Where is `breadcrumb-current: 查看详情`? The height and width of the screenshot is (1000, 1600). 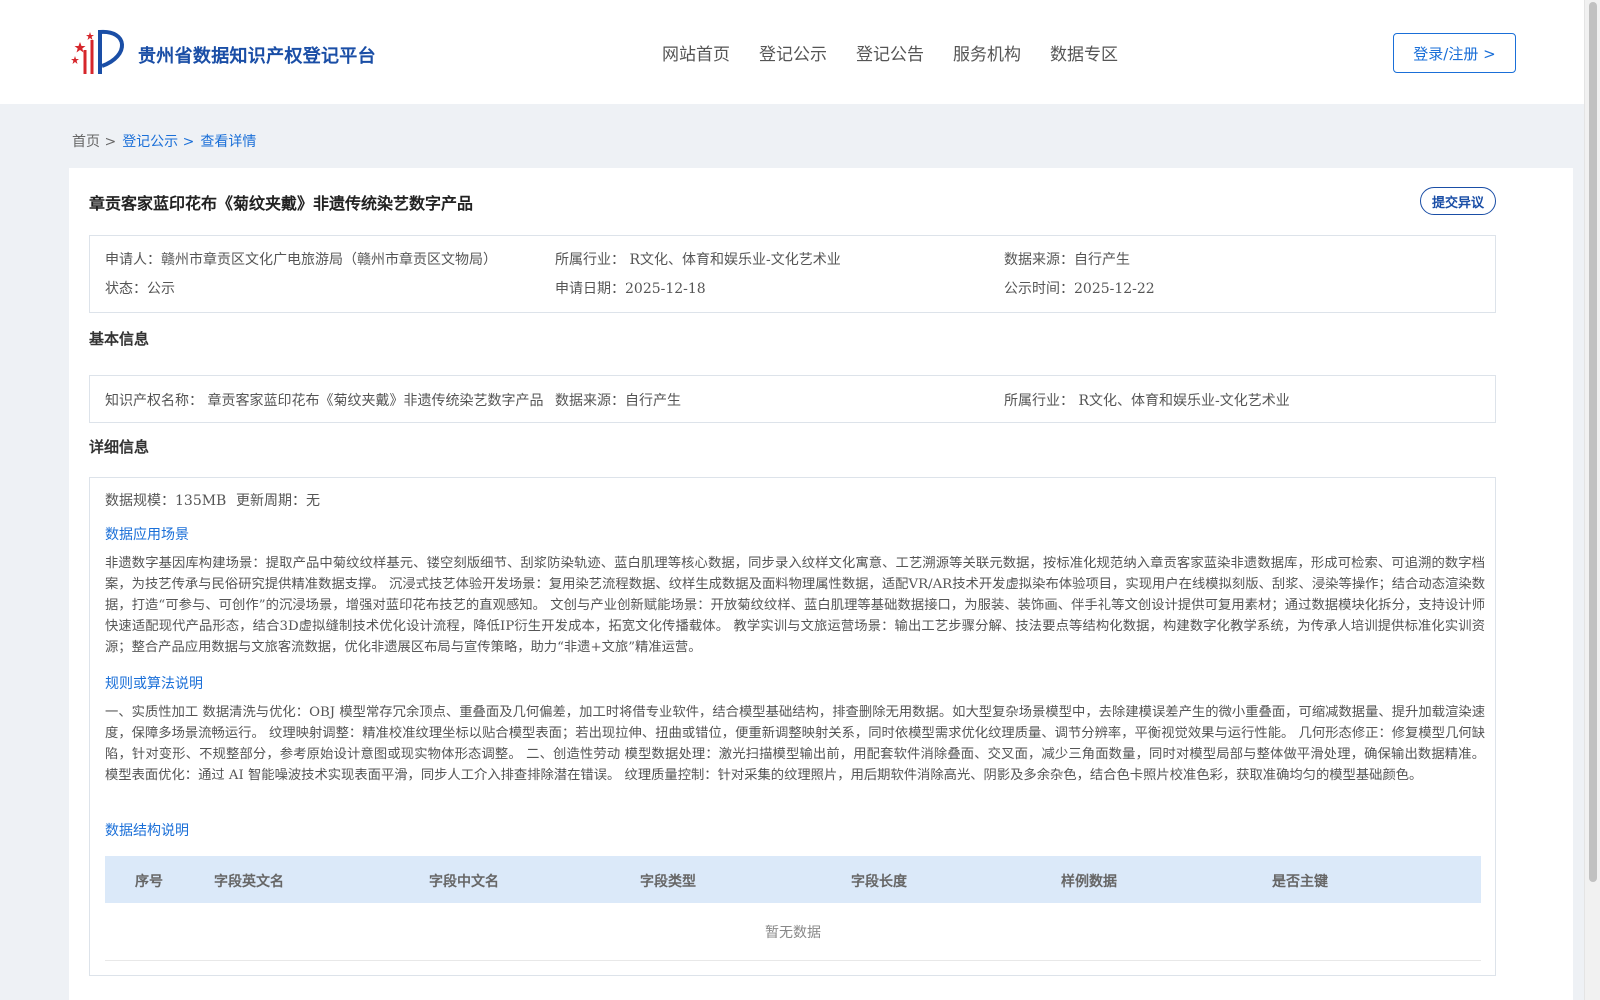 breadcrumb-current: 查看详情 is located at coordinates (228, 142).